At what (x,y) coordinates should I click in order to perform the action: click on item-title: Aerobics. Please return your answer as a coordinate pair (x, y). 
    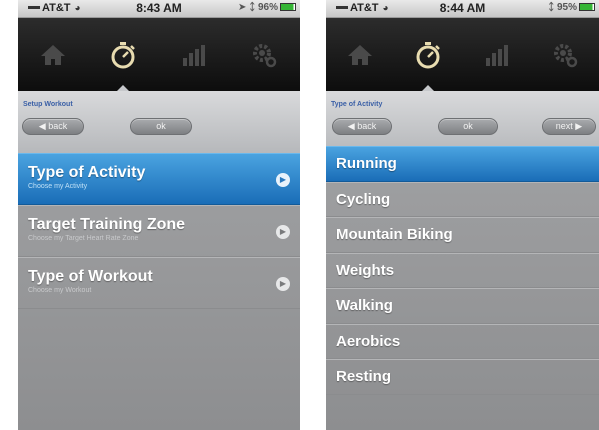
    Looking at the image, I should click on (368, 341).